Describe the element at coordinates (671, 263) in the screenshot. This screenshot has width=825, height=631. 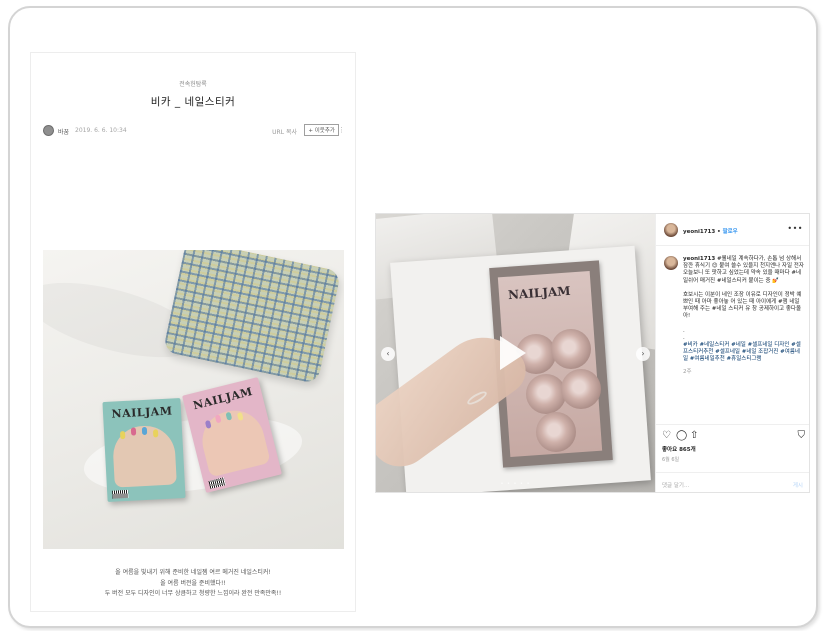
I see `caption-avatar` at that location.